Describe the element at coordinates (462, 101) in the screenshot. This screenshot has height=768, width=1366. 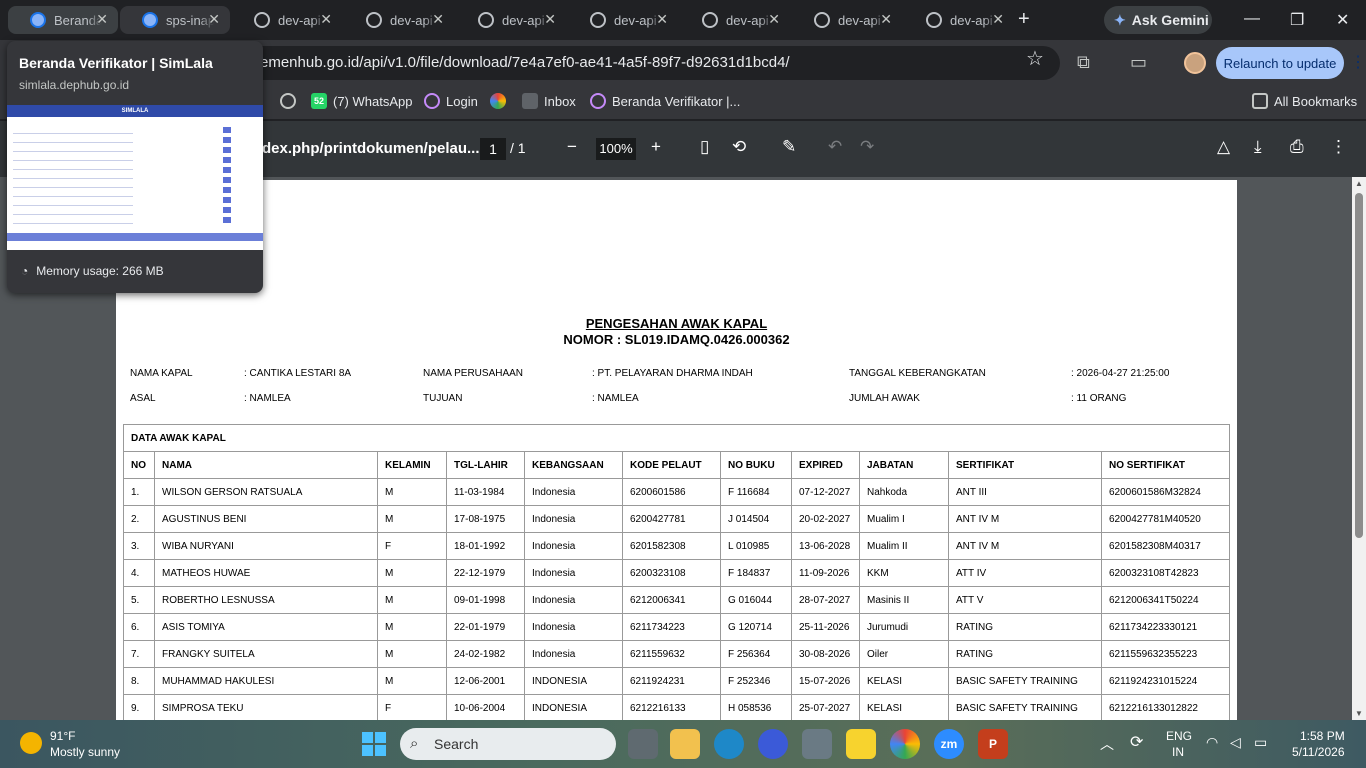
I see `bookmark-label: Login` at that location.